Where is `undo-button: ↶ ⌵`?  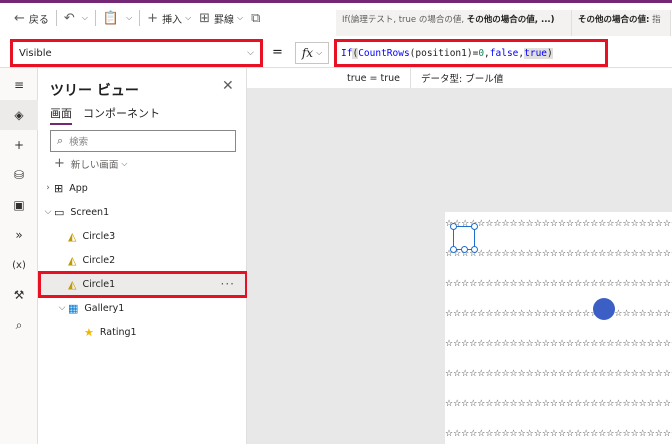
undo-button: ↶ ⌵ is located at coordinates (76, 18).